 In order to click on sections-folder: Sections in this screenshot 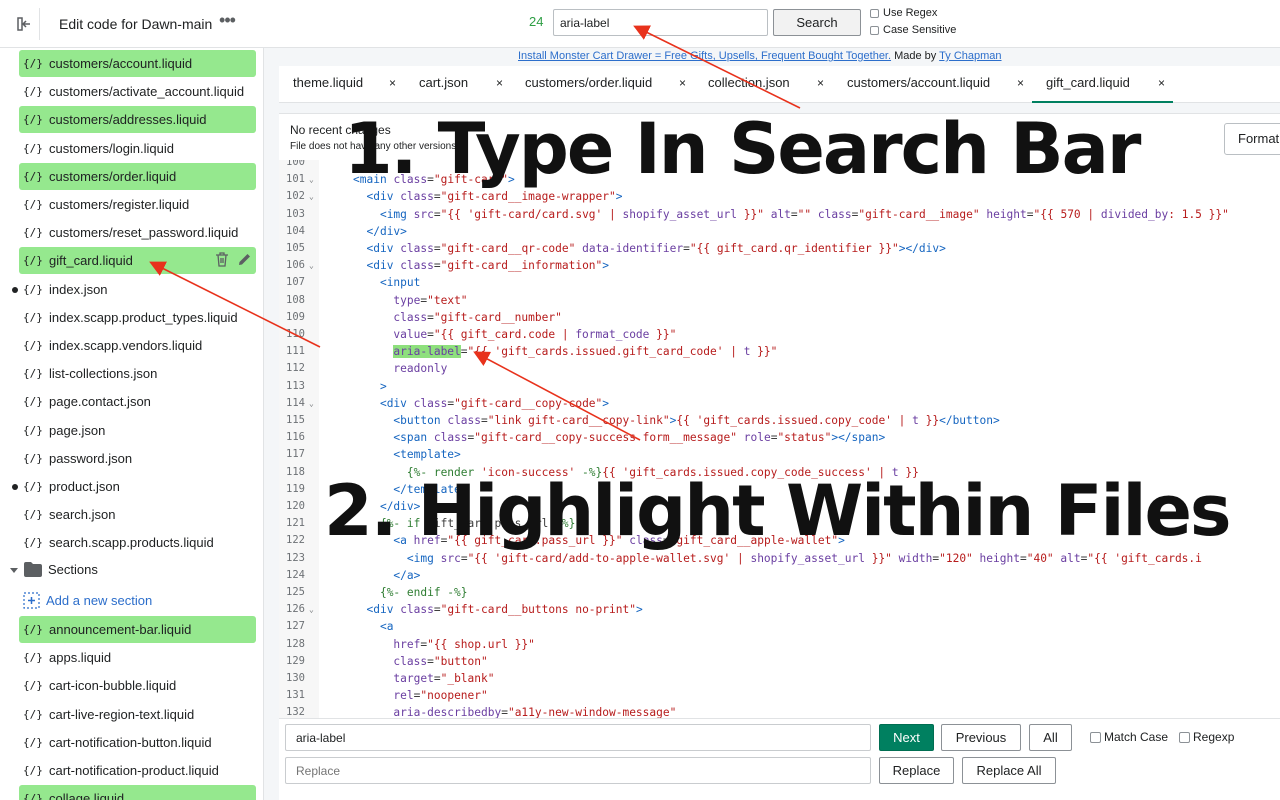, I will do `click(54, 569)`.